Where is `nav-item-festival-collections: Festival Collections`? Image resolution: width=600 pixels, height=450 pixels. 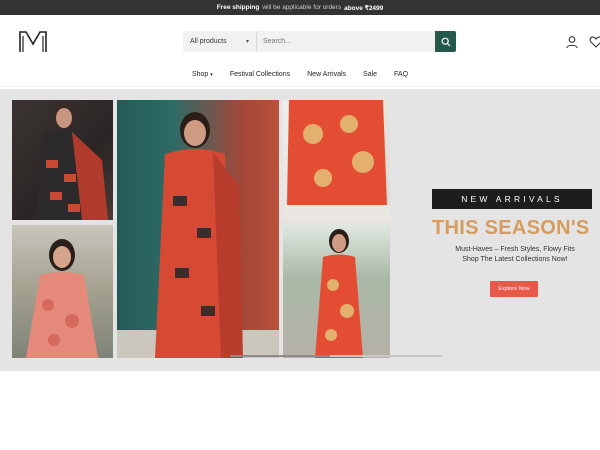
nav-item-festival-collections: Festival Collections is located at coordinates (260, 78).